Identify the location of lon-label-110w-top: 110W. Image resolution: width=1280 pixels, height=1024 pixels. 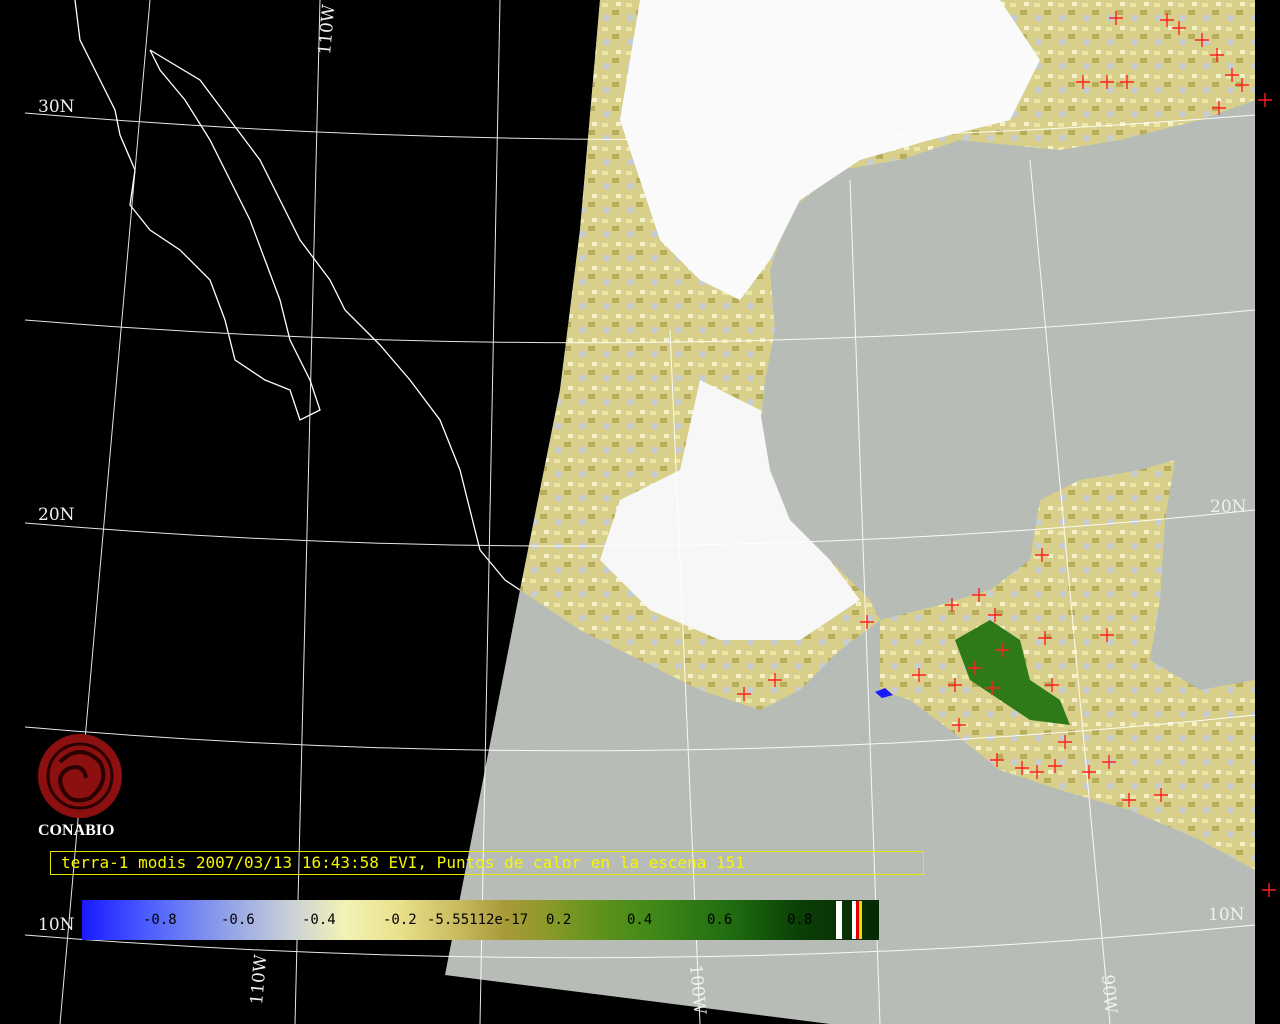
(327, 29).